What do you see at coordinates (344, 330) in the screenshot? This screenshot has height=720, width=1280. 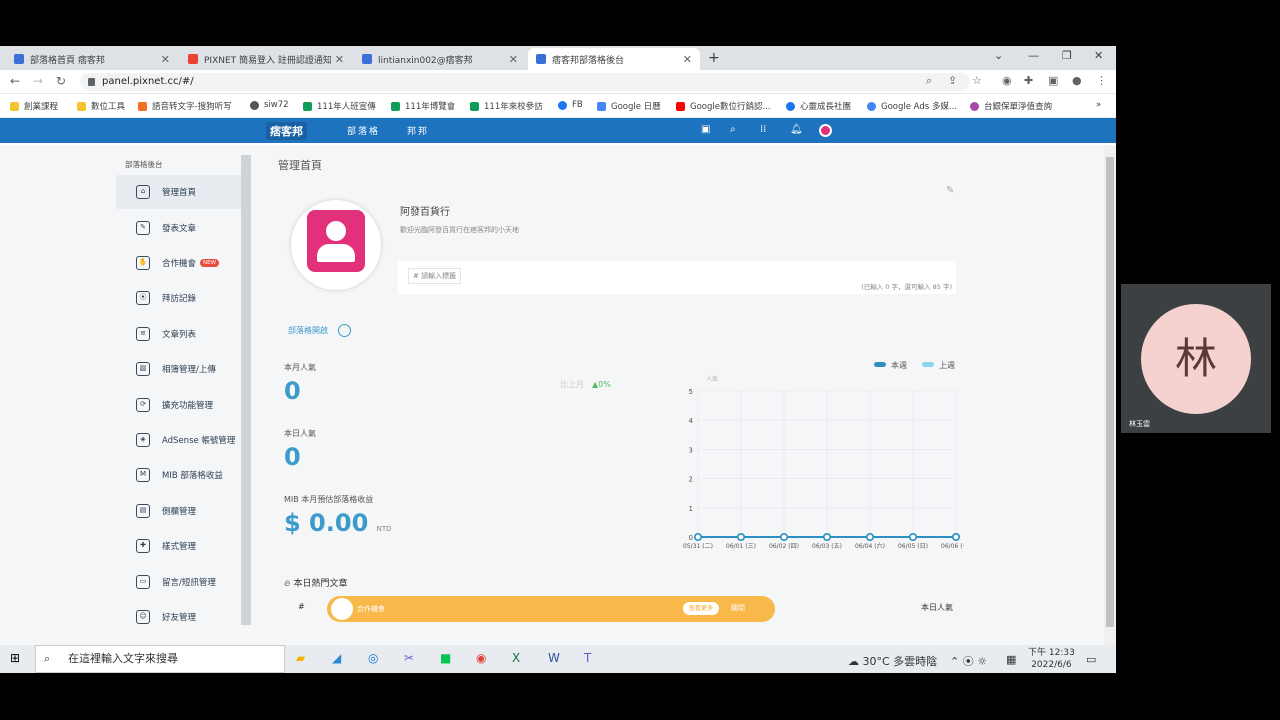 I see `refresh-icon` at bounding box center [344, 330].